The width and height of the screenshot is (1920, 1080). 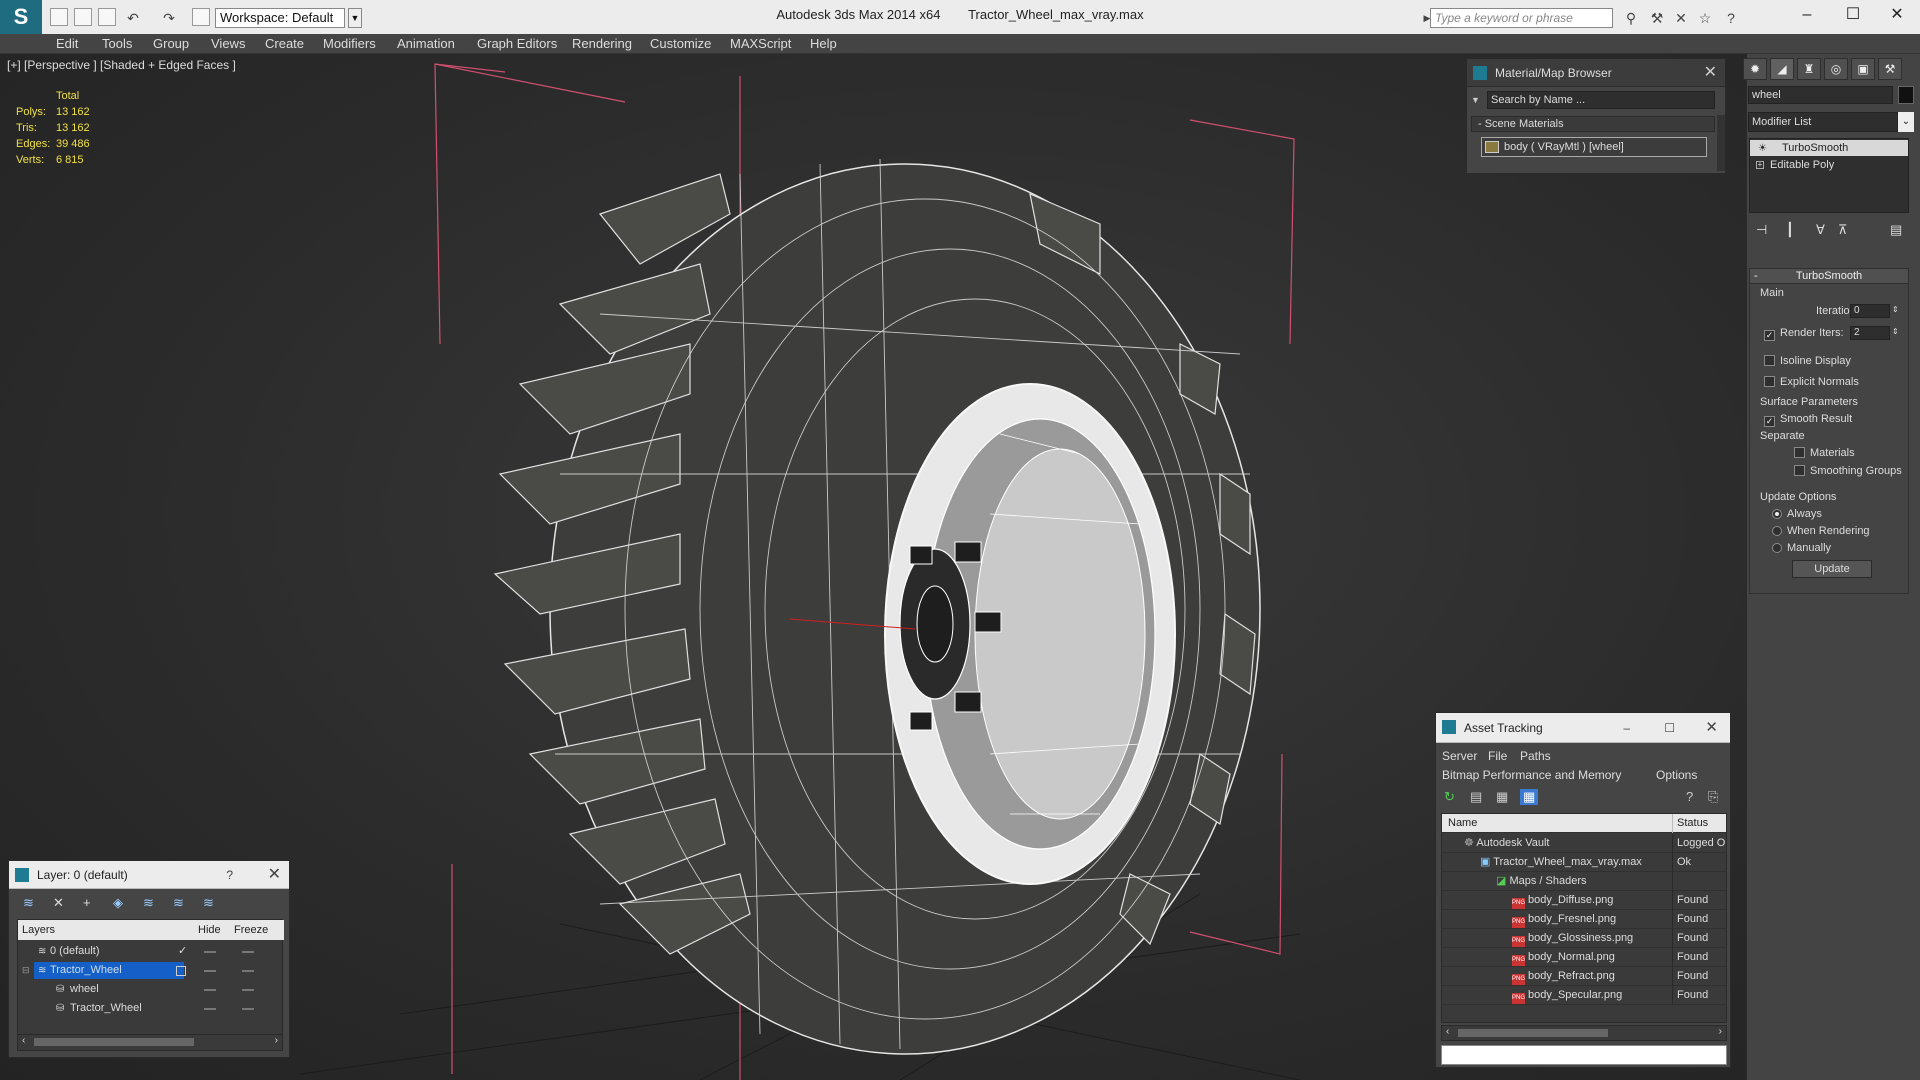 What do you see at coordinates (1584, 900) in the screenshot?
I see `table-row: PNG body_Diffuse.png Found` at bounding box center [1584, 900].